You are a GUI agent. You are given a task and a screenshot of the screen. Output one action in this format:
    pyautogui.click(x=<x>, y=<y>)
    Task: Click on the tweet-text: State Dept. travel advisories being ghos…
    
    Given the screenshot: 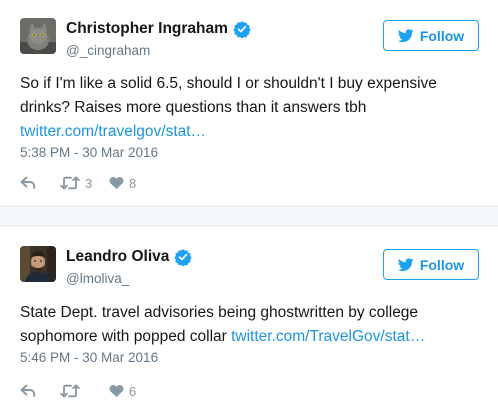 What is the action you would take?
    pyautogui.click(x=251, y=325)
    